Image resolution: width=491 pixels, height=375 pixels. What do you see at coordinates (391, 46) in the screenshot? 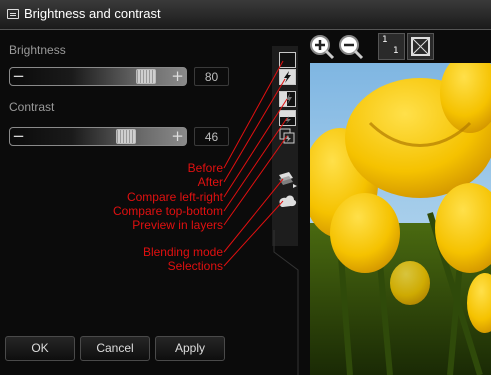
I see `actual-size-icon: 1 1` at bounding box center [391, 46].